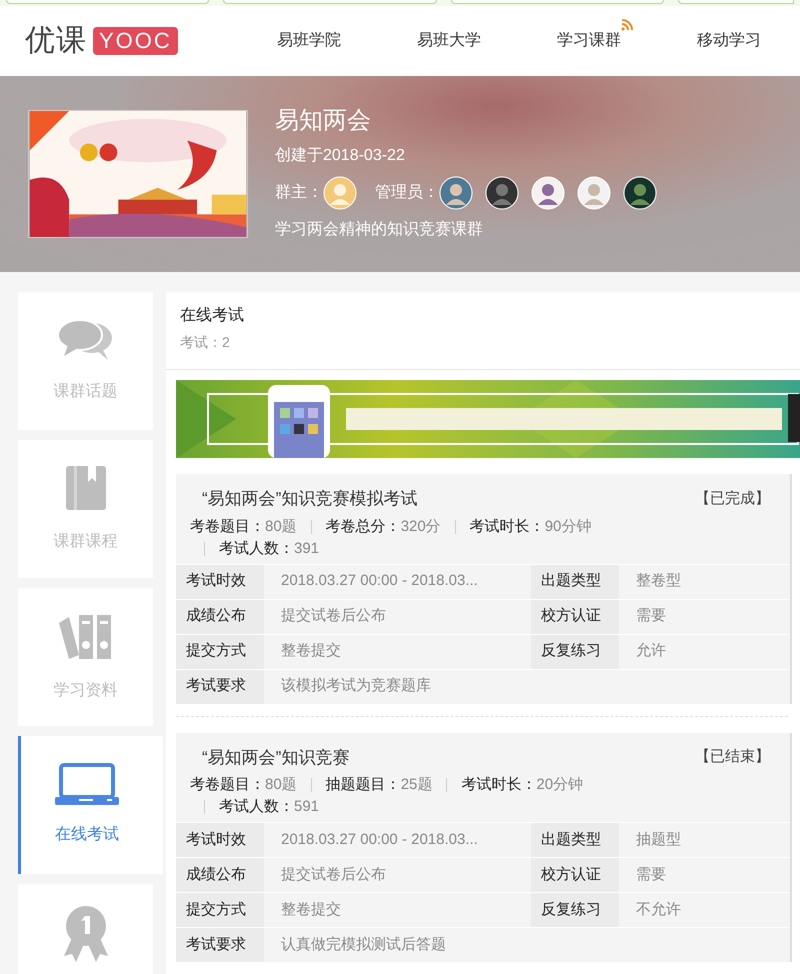 The width and height of the screenshot is (800, 974). Describe the element at coordinates (379, 785) in the screenshot. I see `exam-stat: 抽题题目：25题` at that location.